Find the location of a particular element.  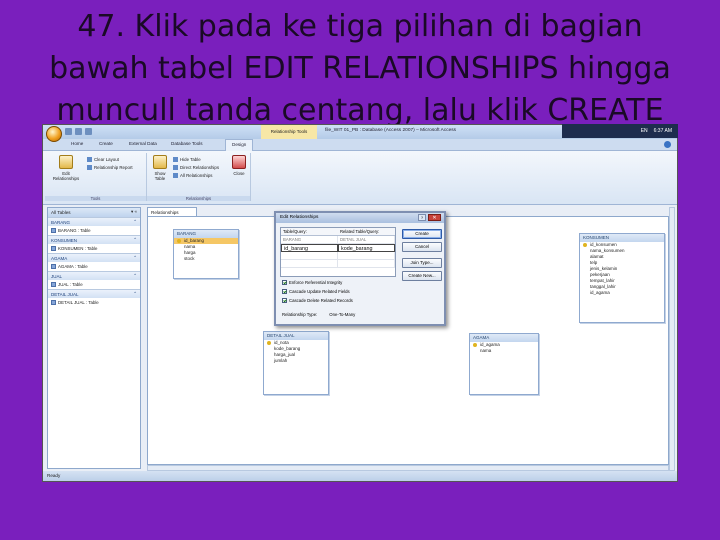

nav-item-detail-jual: DETAIL JUAL : Table is located at coordinates (94, 302).